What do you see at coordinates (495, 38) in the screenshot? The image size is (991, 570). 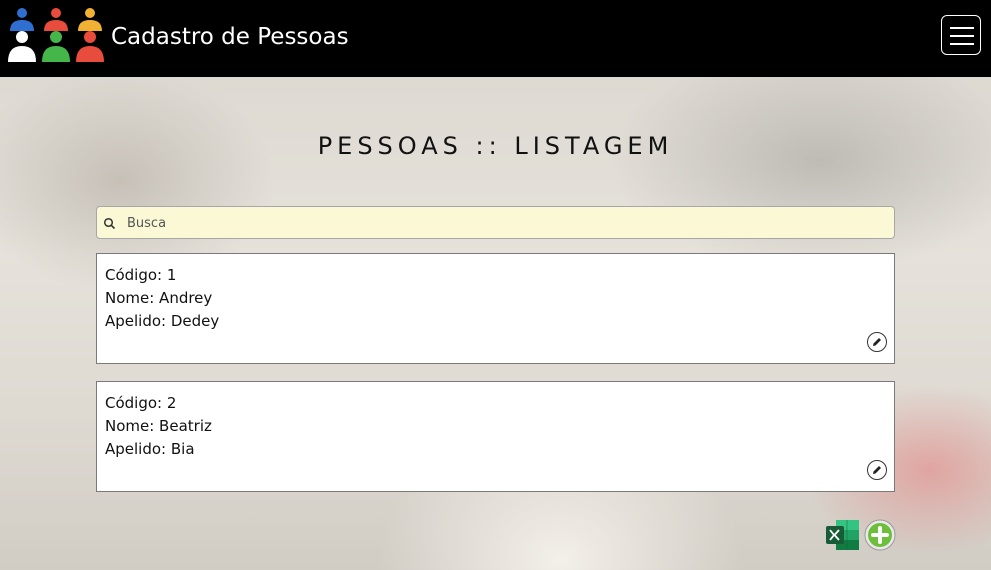 I see `navbar: Cadastro de Pessoas` at bounding box center [495, 38].